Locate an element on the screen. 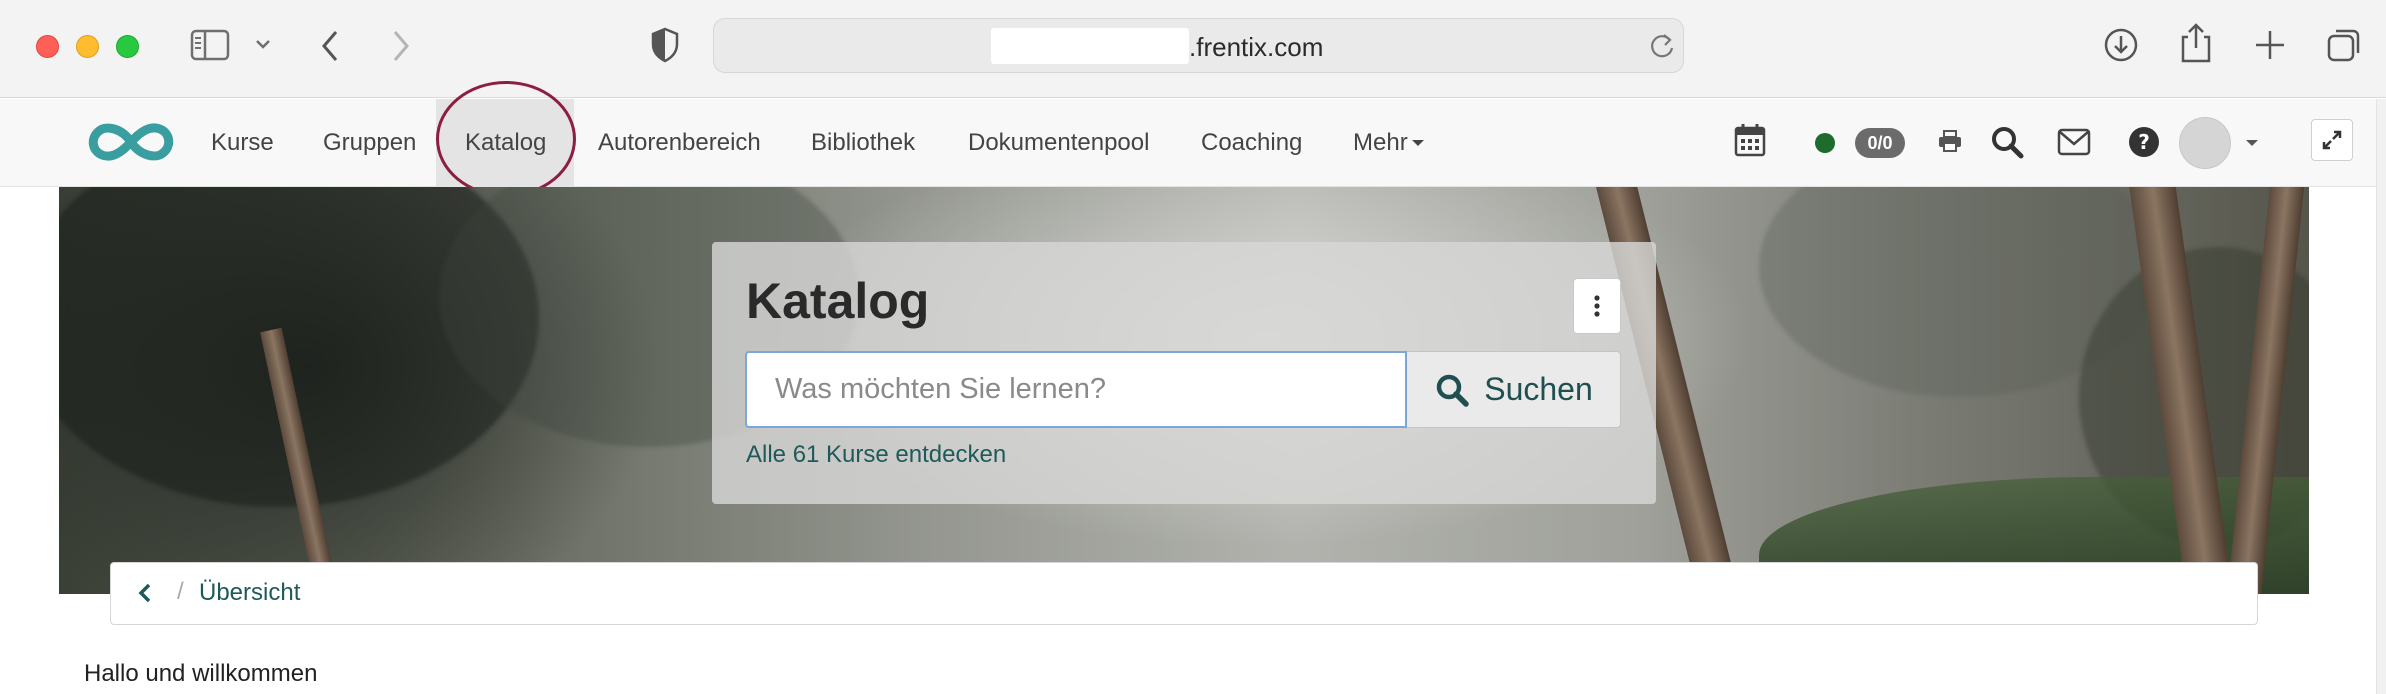  expand-icon is located at coordinates (2332, 140).